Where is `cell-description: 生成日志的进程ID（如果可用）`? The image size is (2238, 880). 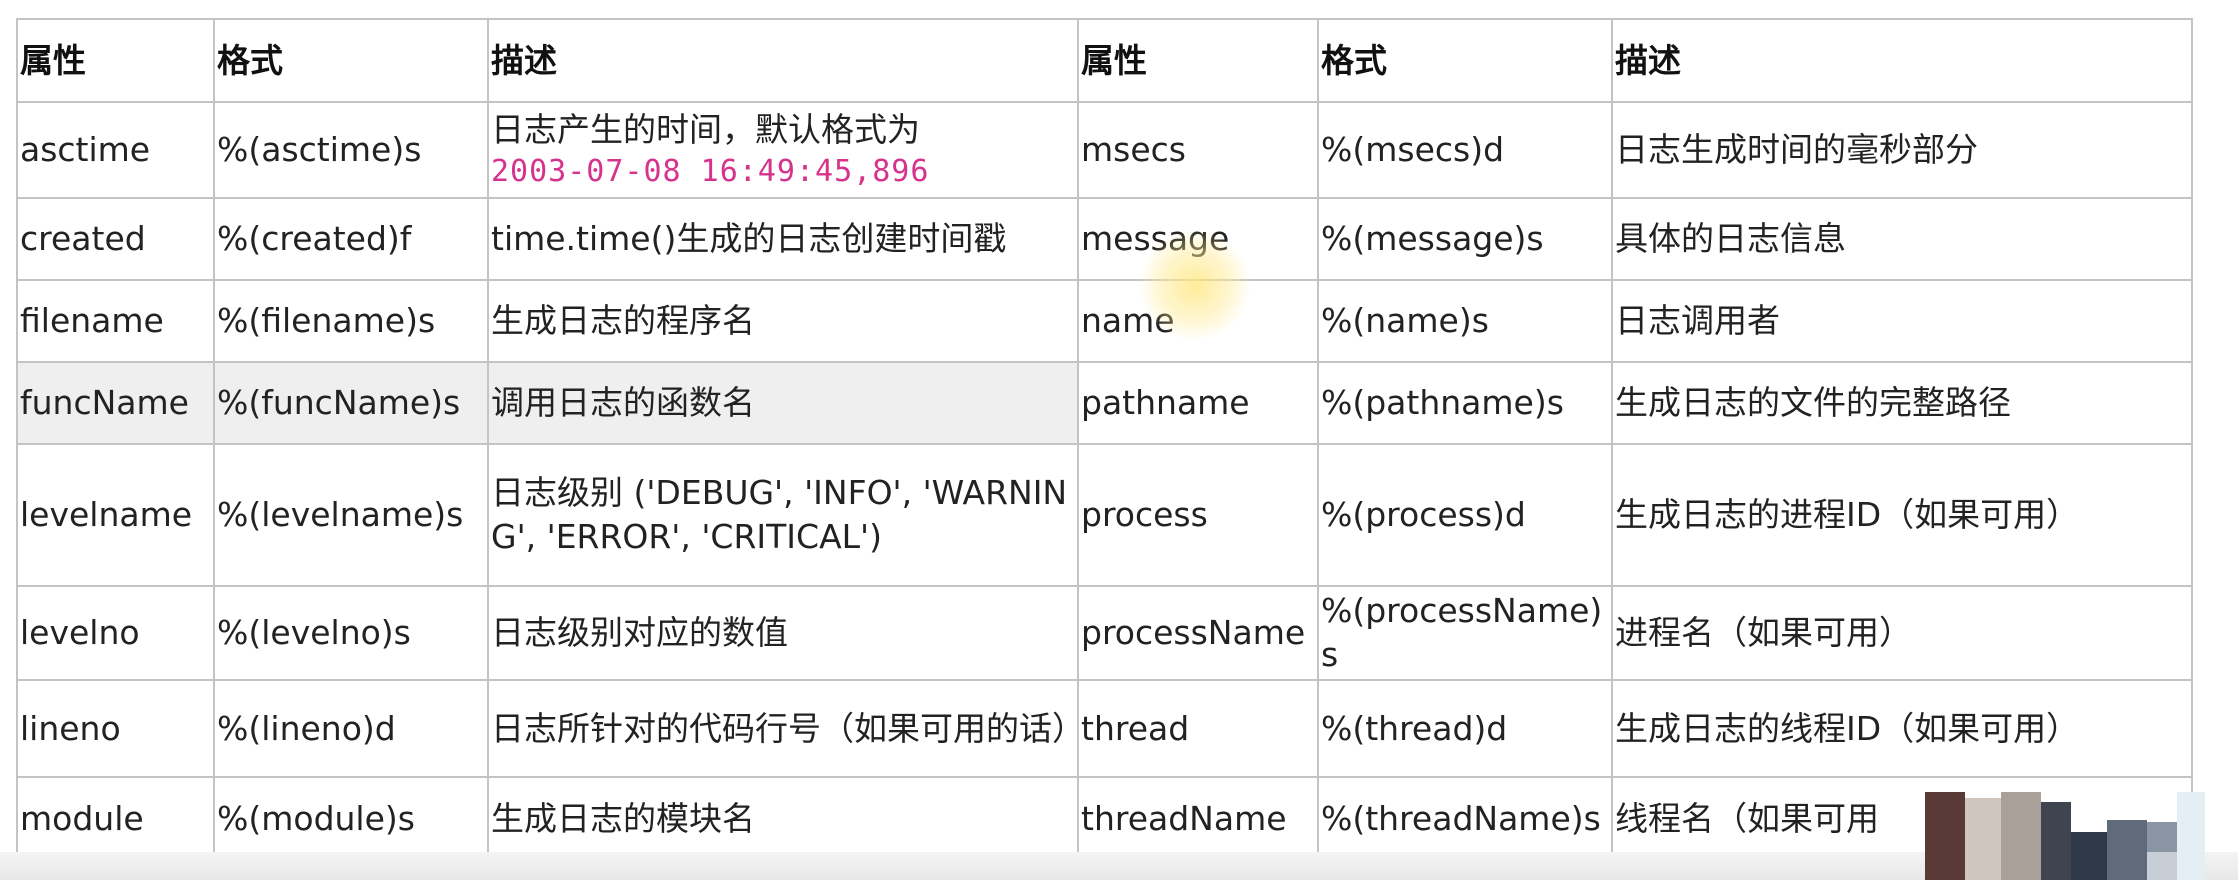 cell-description: 生成日志的进程ID（如果可用） is located at coordinates (1902, 515).